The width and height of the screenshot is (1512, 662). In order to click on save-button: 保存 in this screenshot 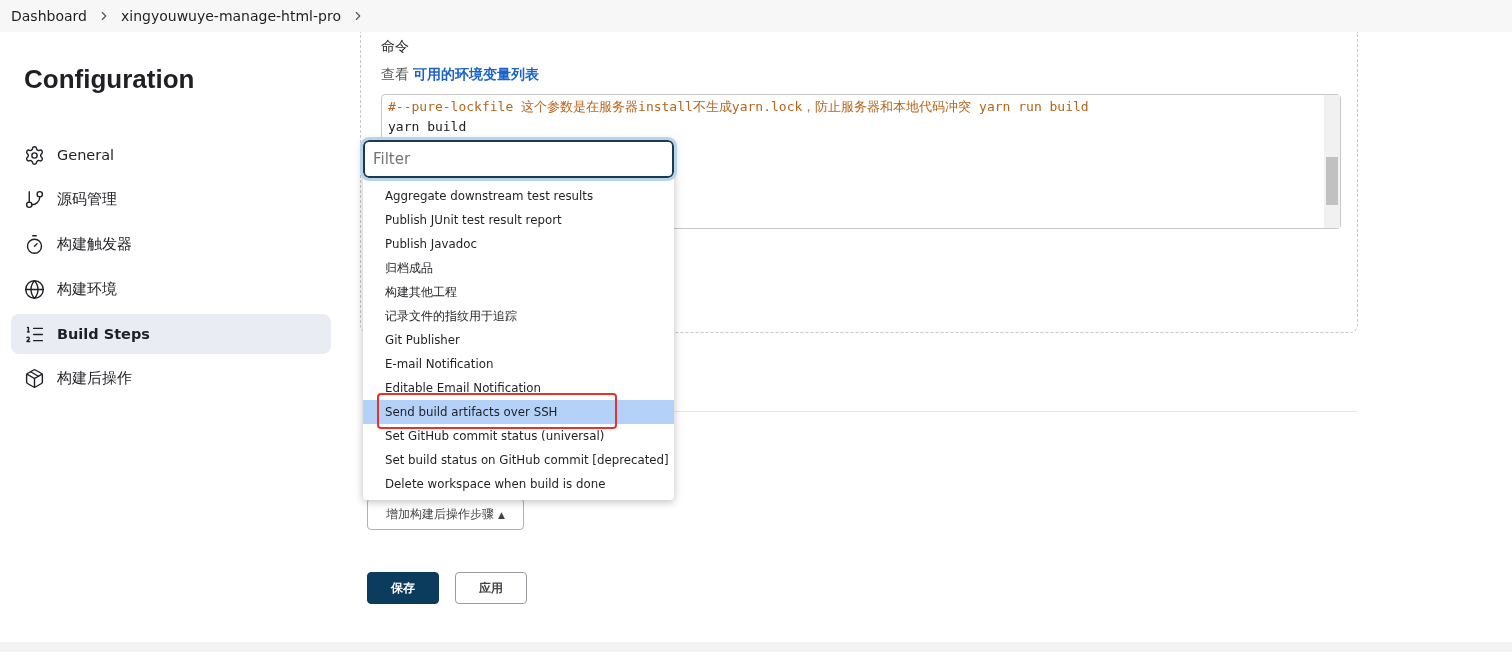, I will do `click(403, 588)`.